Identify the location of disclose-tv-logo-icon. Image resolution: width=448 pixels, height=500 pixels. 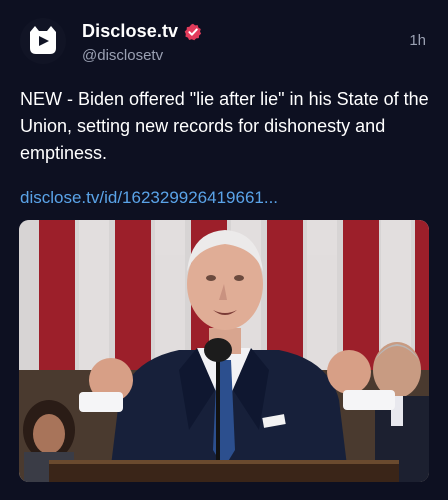
(43, 40).